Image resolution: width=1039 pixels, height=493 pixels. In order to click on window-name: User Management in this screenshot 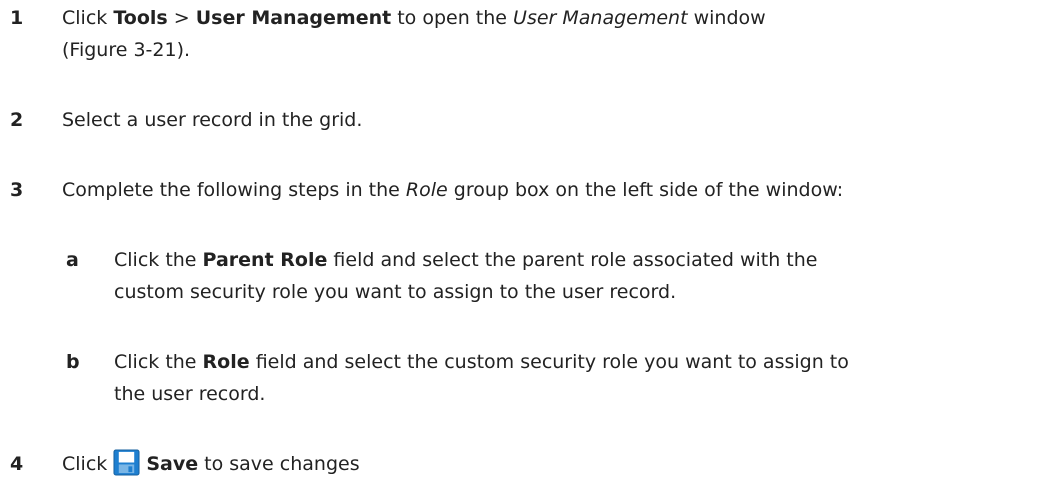, I will do `click(600, 18)`.